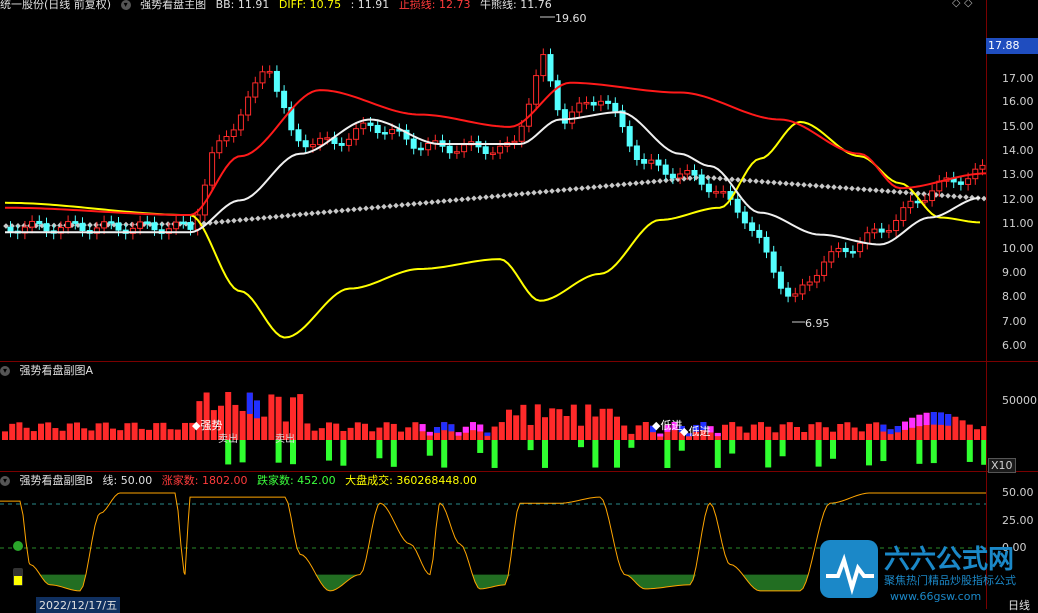  What do you see at coordinates (78, 605) in the screenshot?
I see `footer-date: 2022/12/17/五` at bounding box center [78, 605].